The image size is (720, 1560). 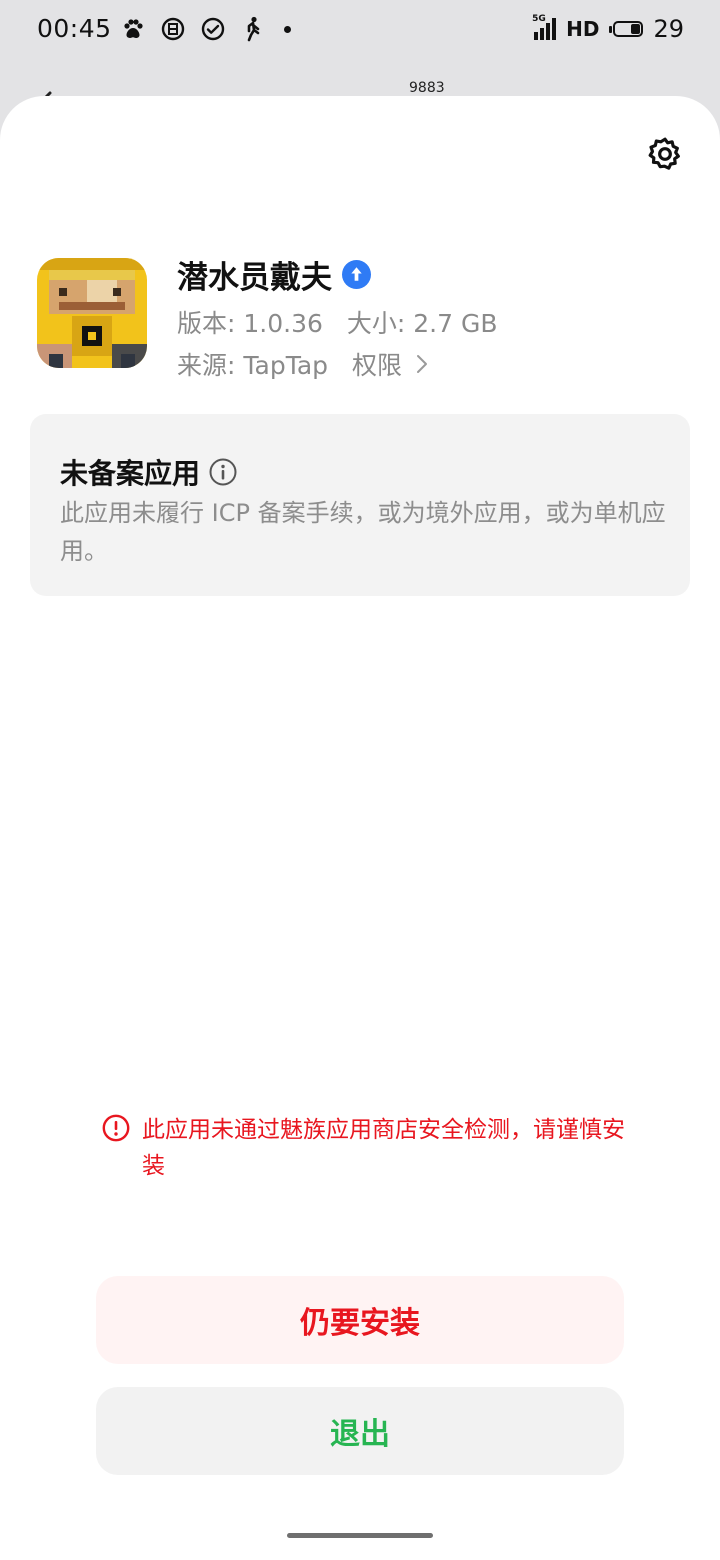 What do you see at coordinates (173, 29) in the screenshot?
I see `e-icon` at bounding box center [173, 29].